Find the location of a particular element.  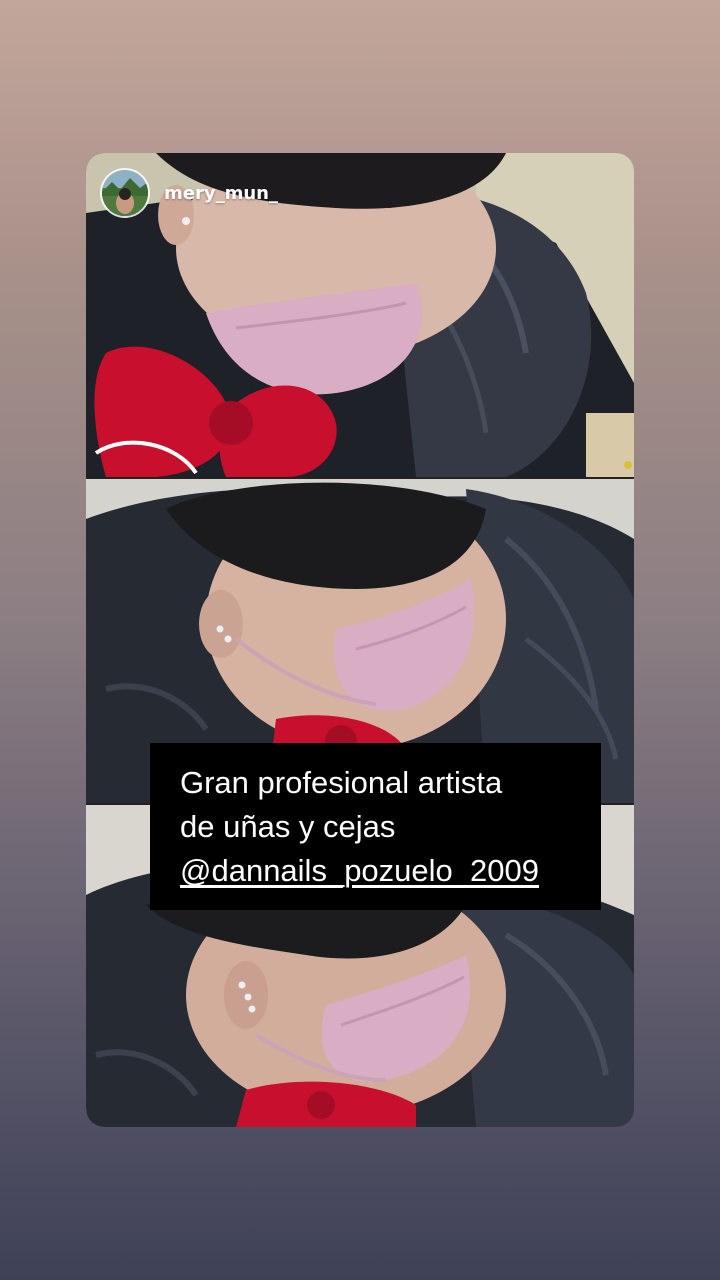

caption-line-1: Gran profesional artista is located at coordinates (341, 782).